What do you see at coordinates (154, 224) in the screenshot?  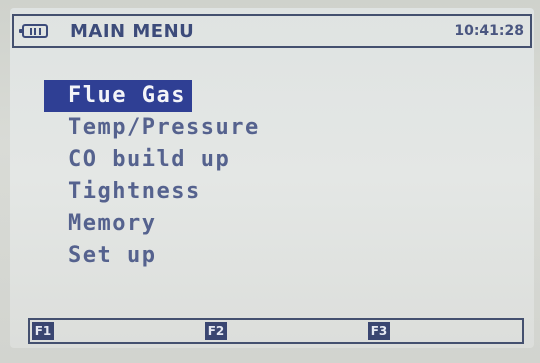 I see `menu-item-memory: Memory` at bounding box center [154, 224].